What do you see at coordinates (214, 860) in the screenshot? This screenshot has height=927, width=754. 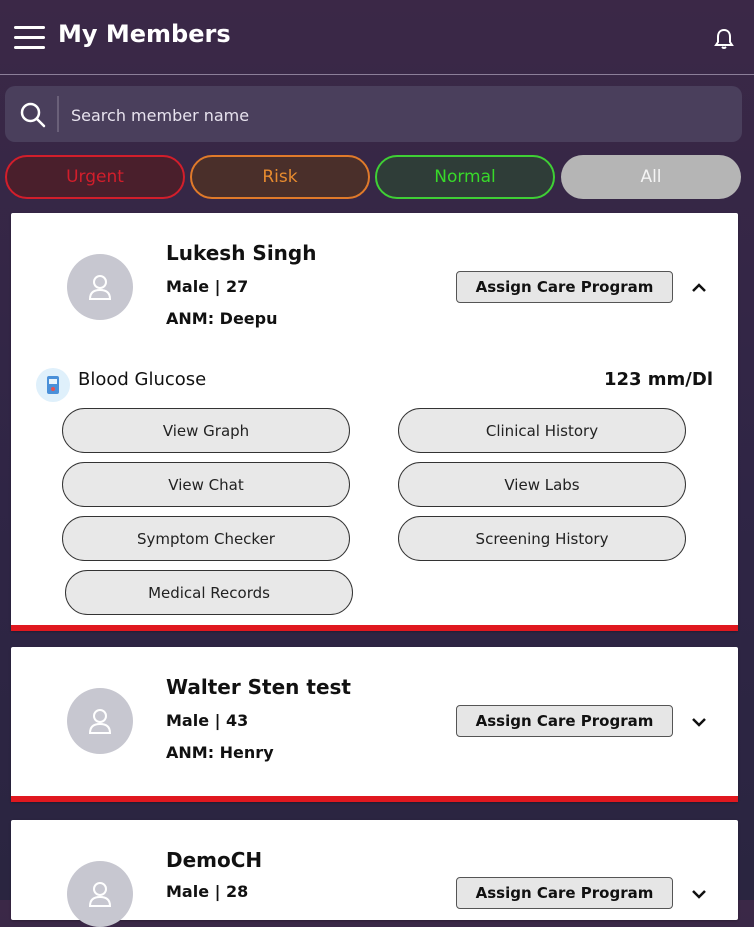 I see `member-name: DemoCH` at bounding box center [214, 860].